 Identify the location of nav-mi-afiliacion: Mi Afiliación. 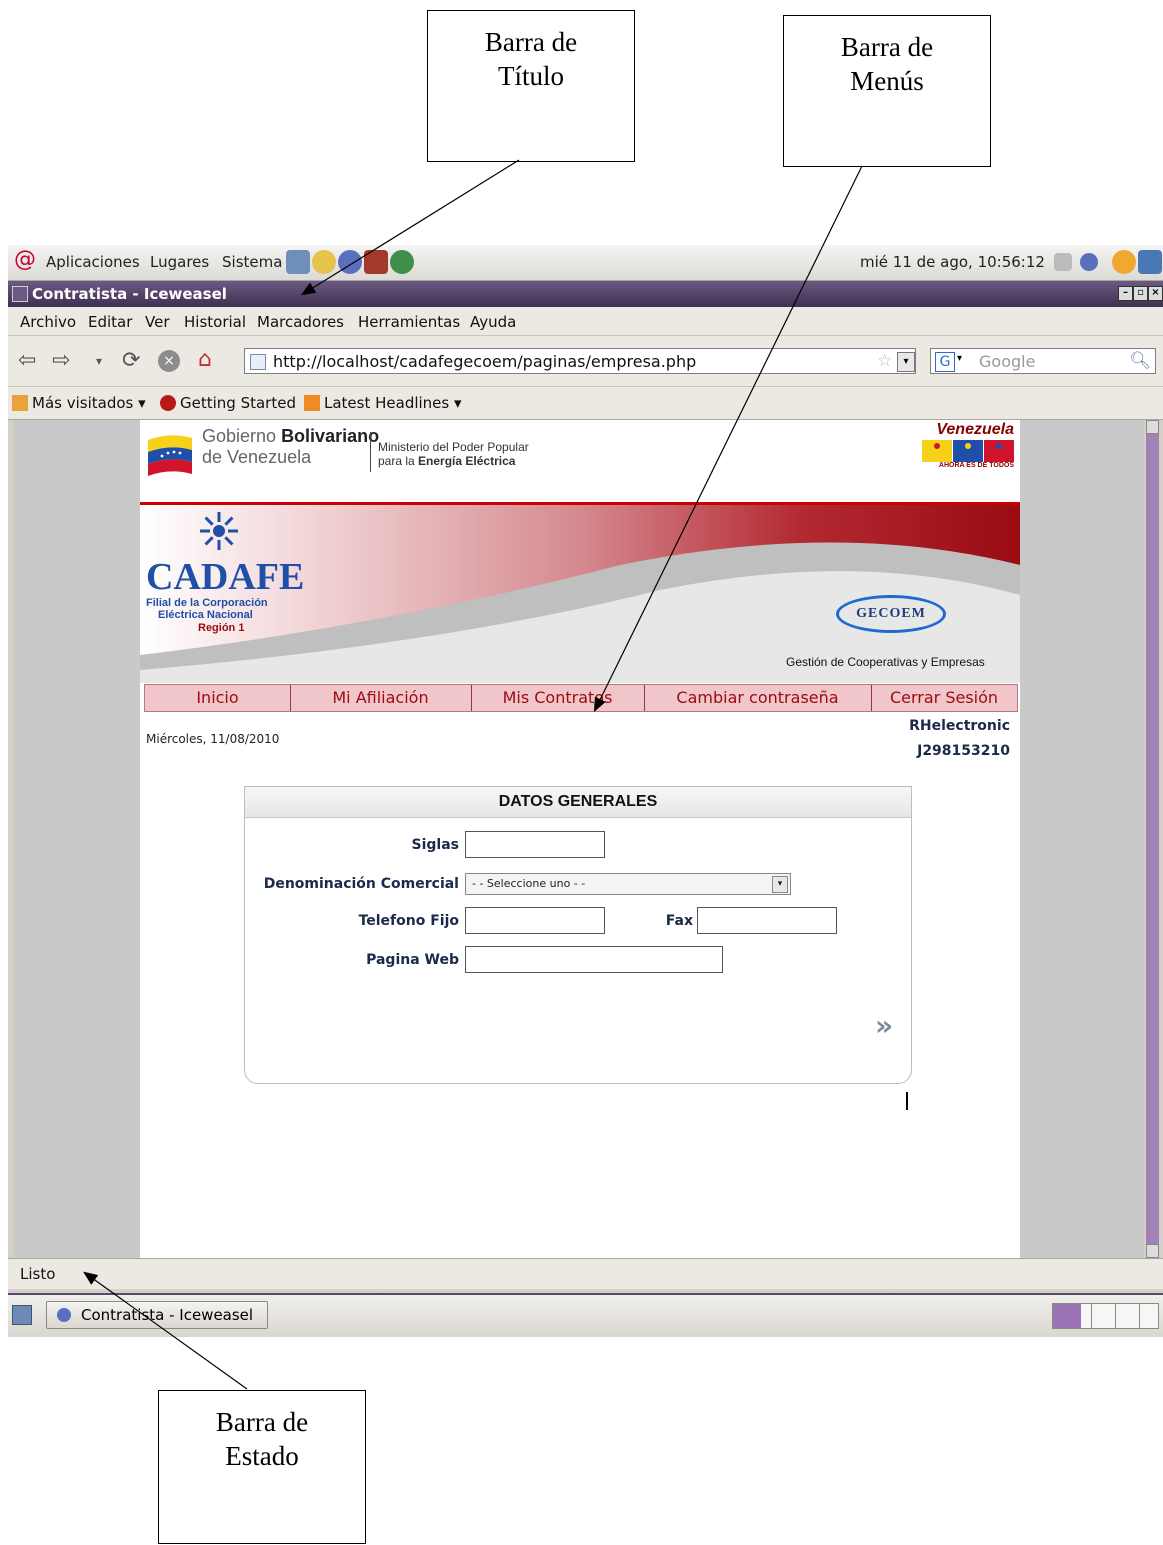
(381, 698).